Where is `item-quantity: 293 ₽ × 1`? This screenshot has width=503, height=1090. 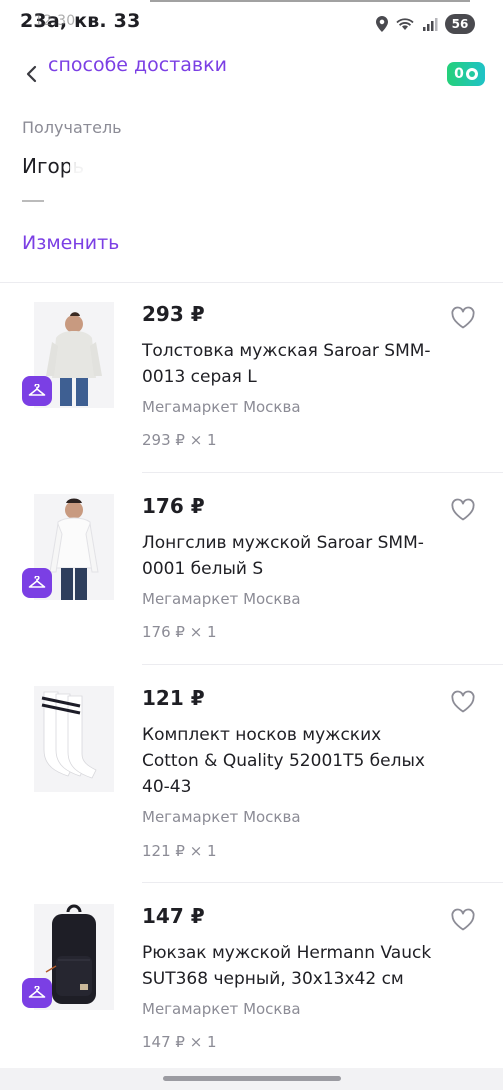 item-quantity: 293 ₽ × 1 is located at coordinates (179, 440).